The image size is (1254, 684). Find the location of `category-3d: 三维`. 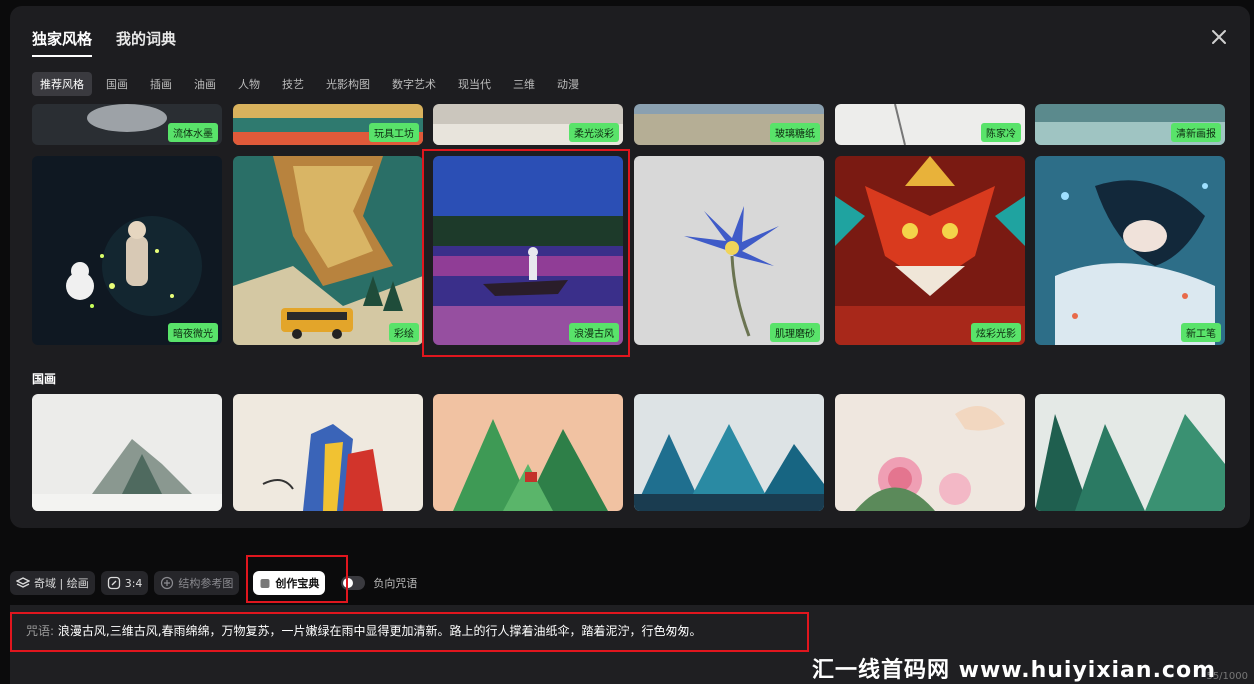

category-3d: 三维 is located at coordinates (524, 84).